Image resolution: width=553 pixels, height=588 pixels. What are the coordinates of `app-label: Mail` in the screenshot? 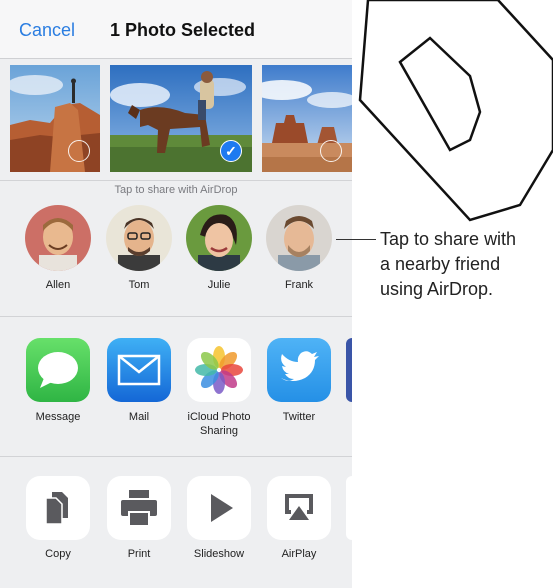 It's located at (139, 417).